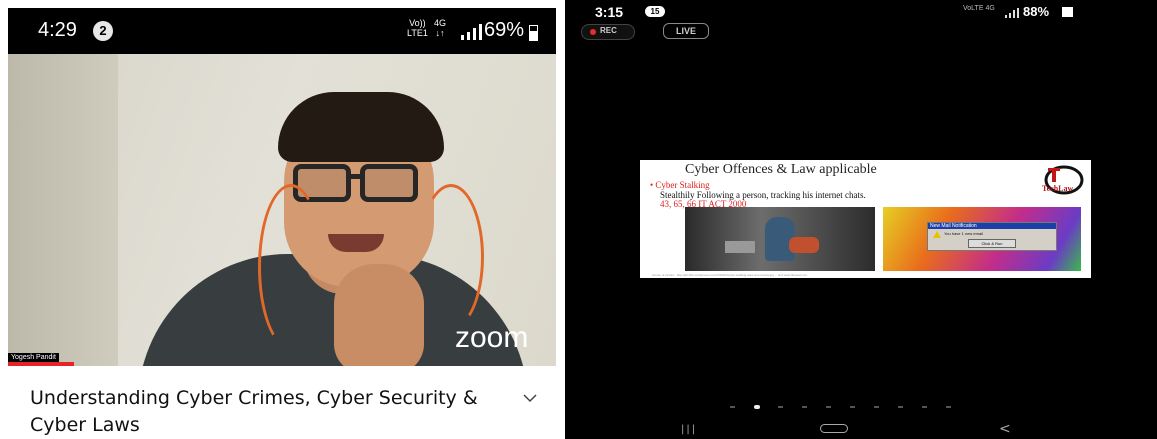 The height and width of the screenshot is (439, 1157). I want to click on recent-apps-button: |||, so click(689, 429).